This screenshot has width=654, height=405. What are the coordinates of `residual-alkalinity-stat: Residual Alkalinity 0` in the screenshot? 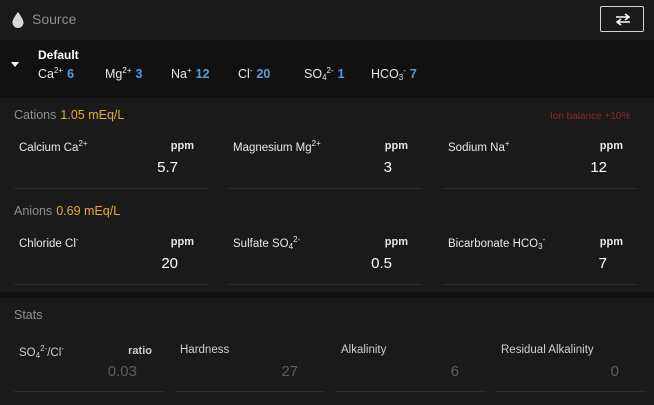 It's located at (571, 368).